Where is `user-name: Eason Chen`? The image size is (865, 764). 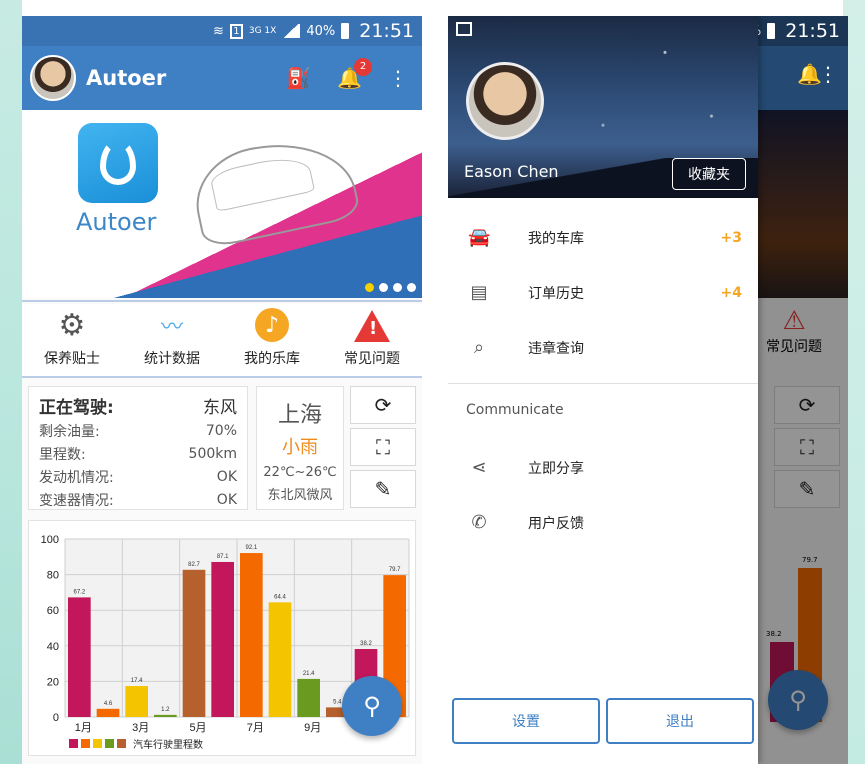
user-name: Eason Chen is located at coordinates (511, 171).